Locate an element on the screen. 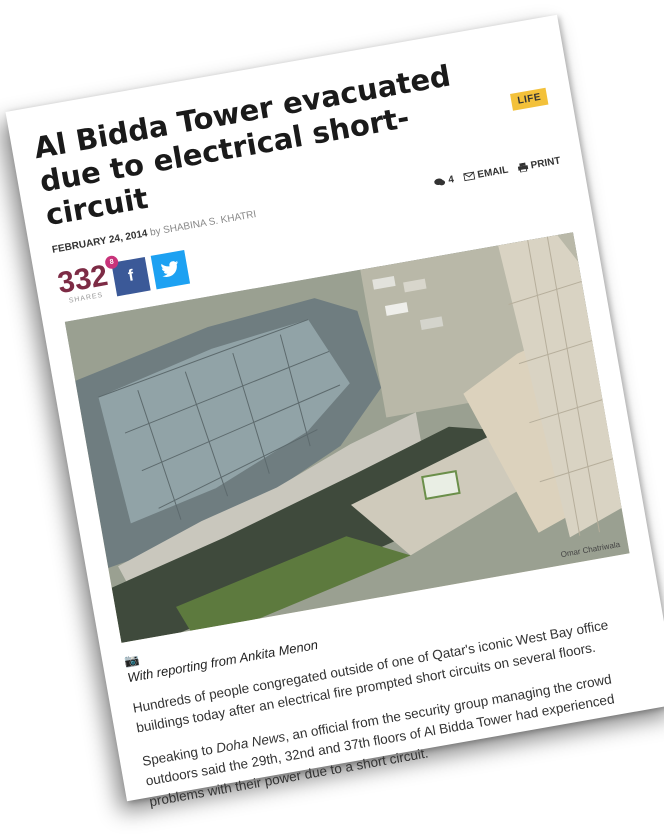 The width and height of the screenshot is (664, 836). by-label: by is located at coordinates (155, 232).